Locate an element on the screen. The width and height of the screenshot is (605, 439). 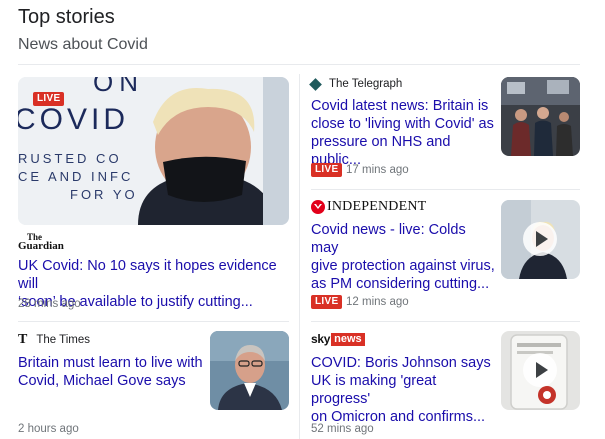
story-time-telegraph: 17 mins ago is located at coordinates (377, 170).